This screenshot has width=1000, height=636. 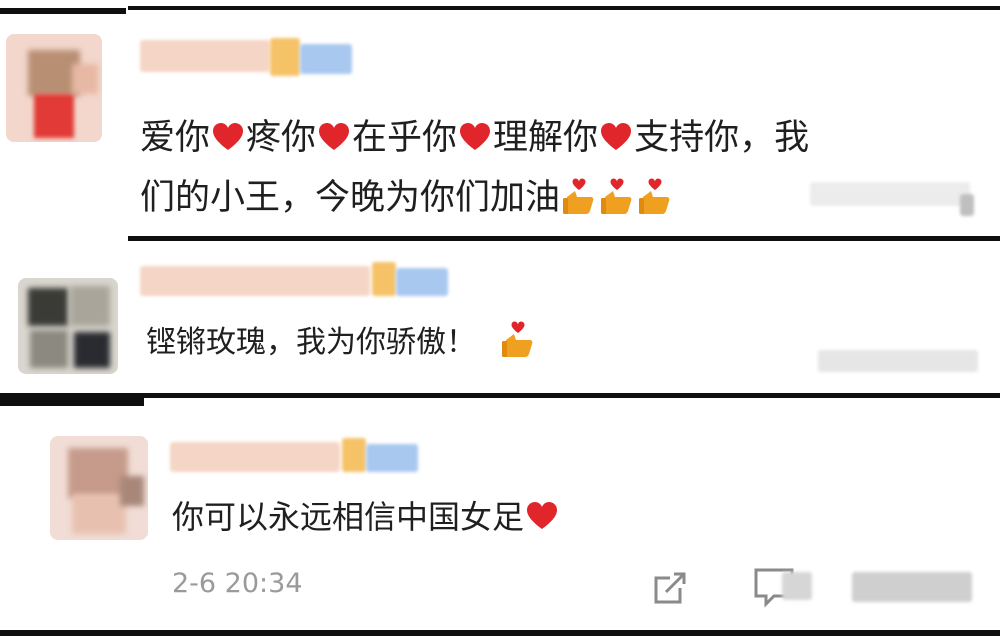 What do you see at coordinates (797, 586) in the screenshot?
I see `comment-count-blurred` at bounding box center [797, 586].